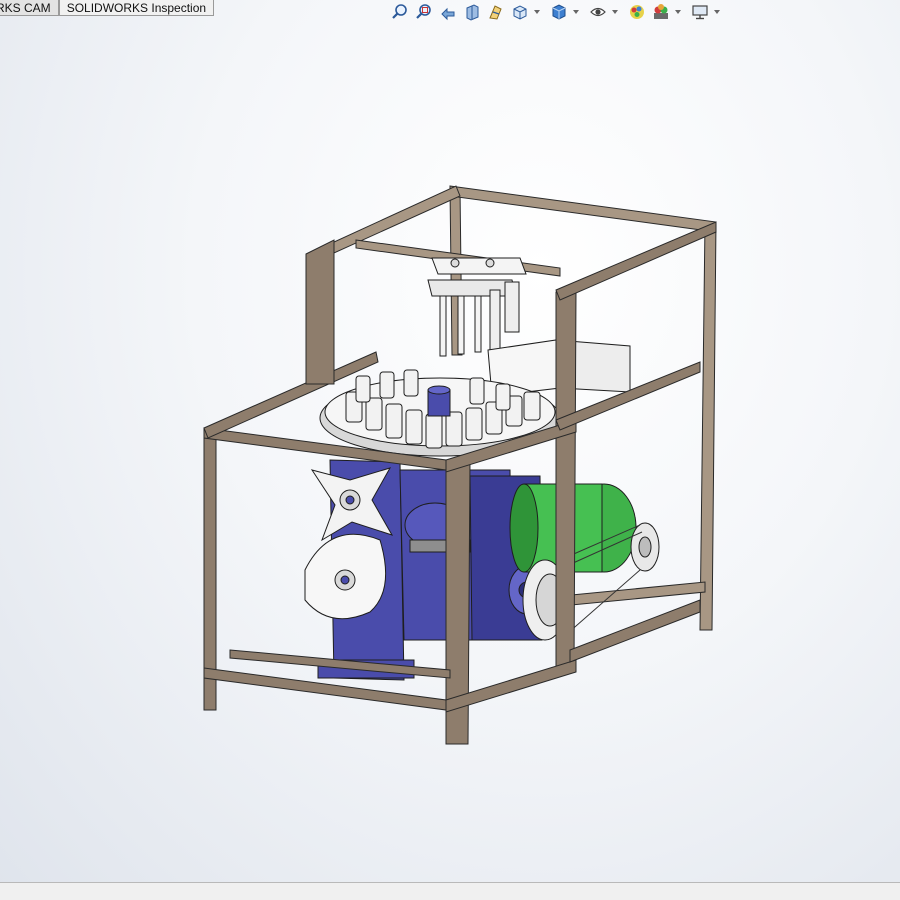  I want to click on zoom-to-area-icon, so click(423, 11).